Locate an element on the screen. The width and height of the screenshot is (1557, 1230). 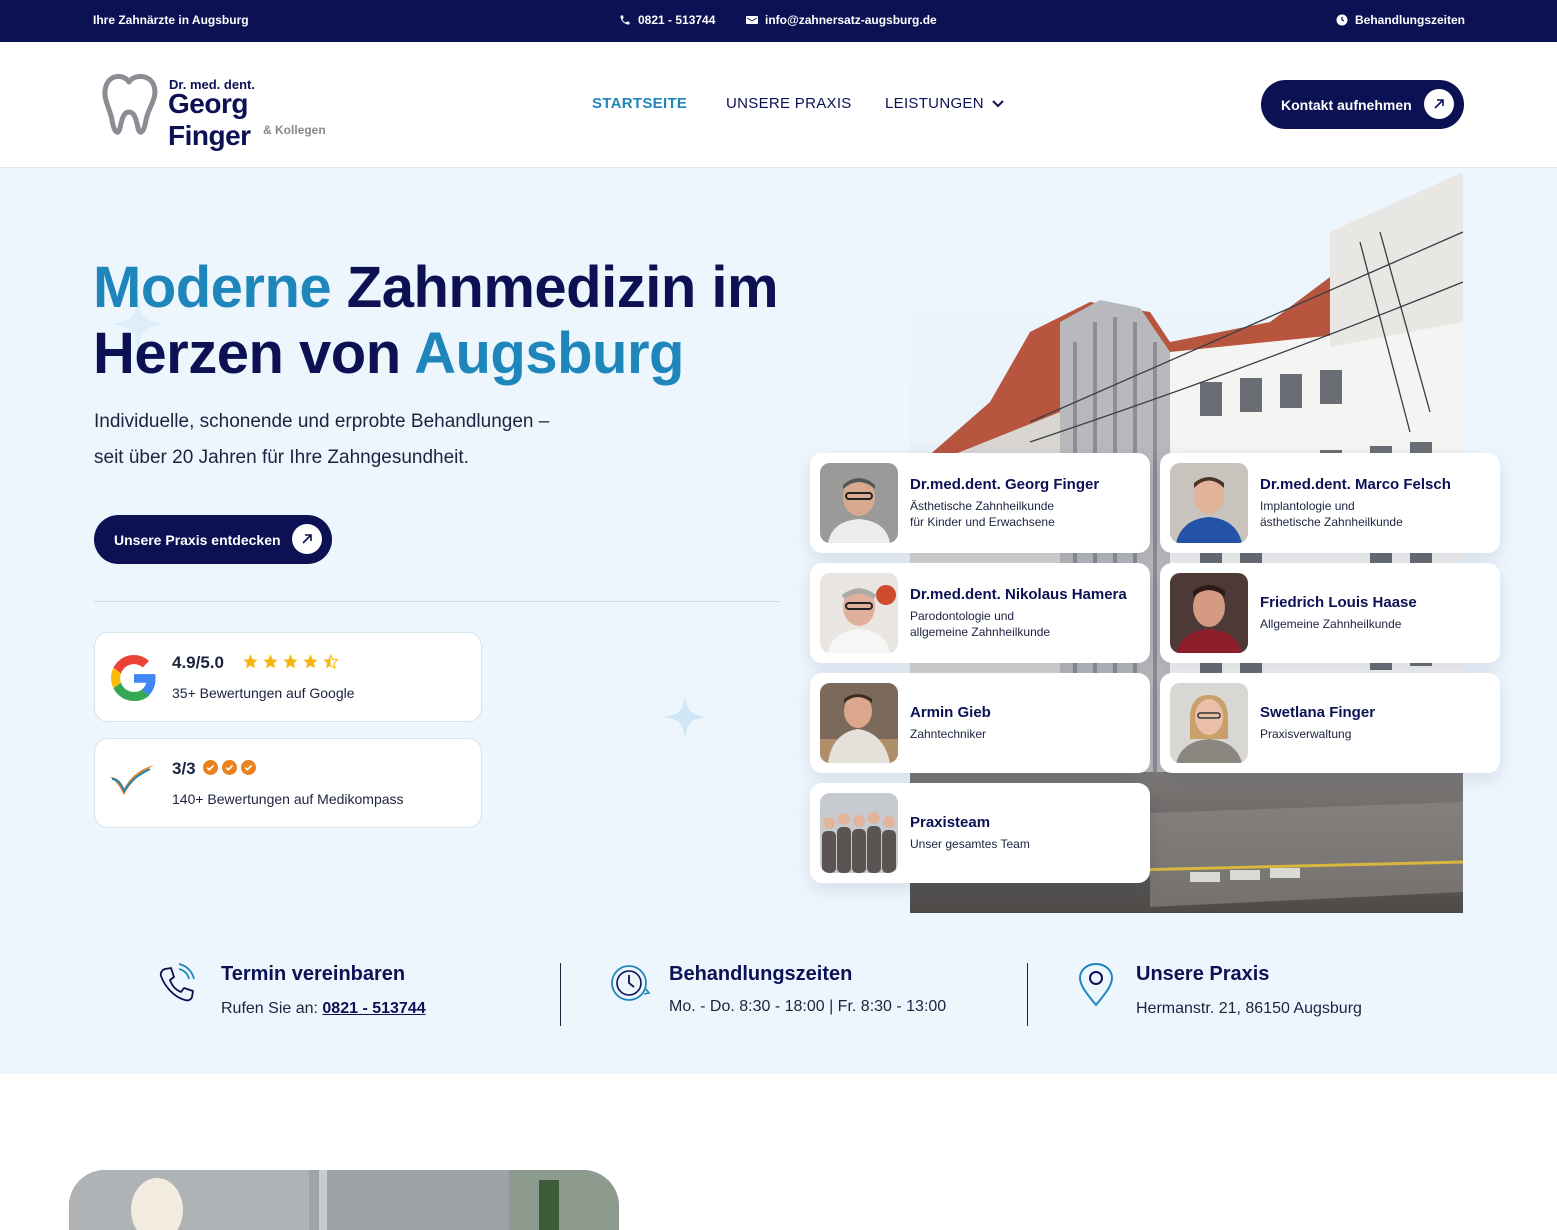
team-role: Unser gesamtes Team is located at coordinates (970, 844).